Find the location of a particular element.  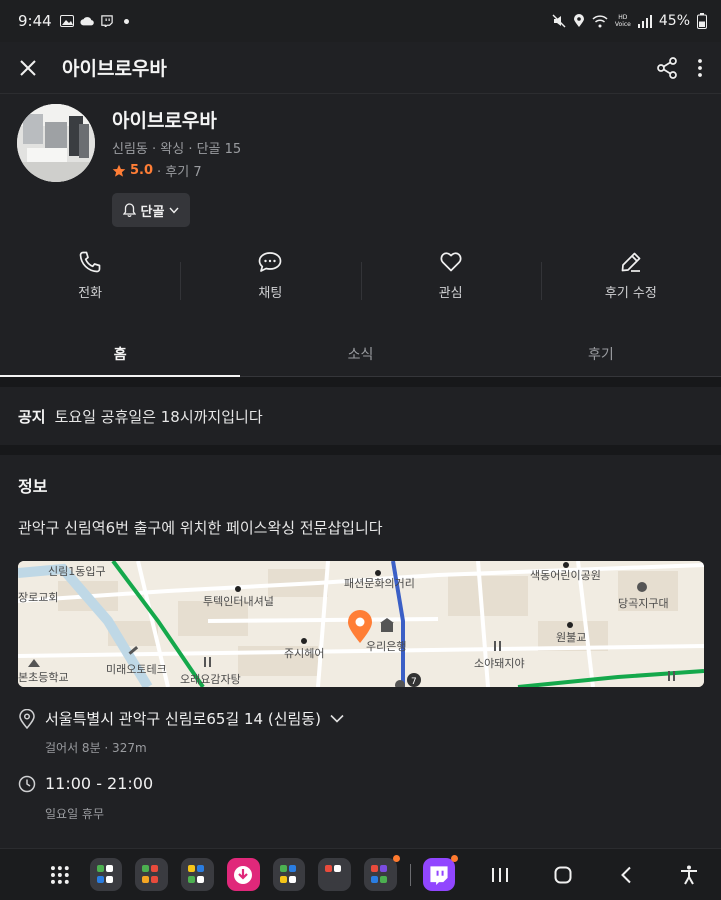

map-label: 우리은행 is located at coordinates (386, 646).